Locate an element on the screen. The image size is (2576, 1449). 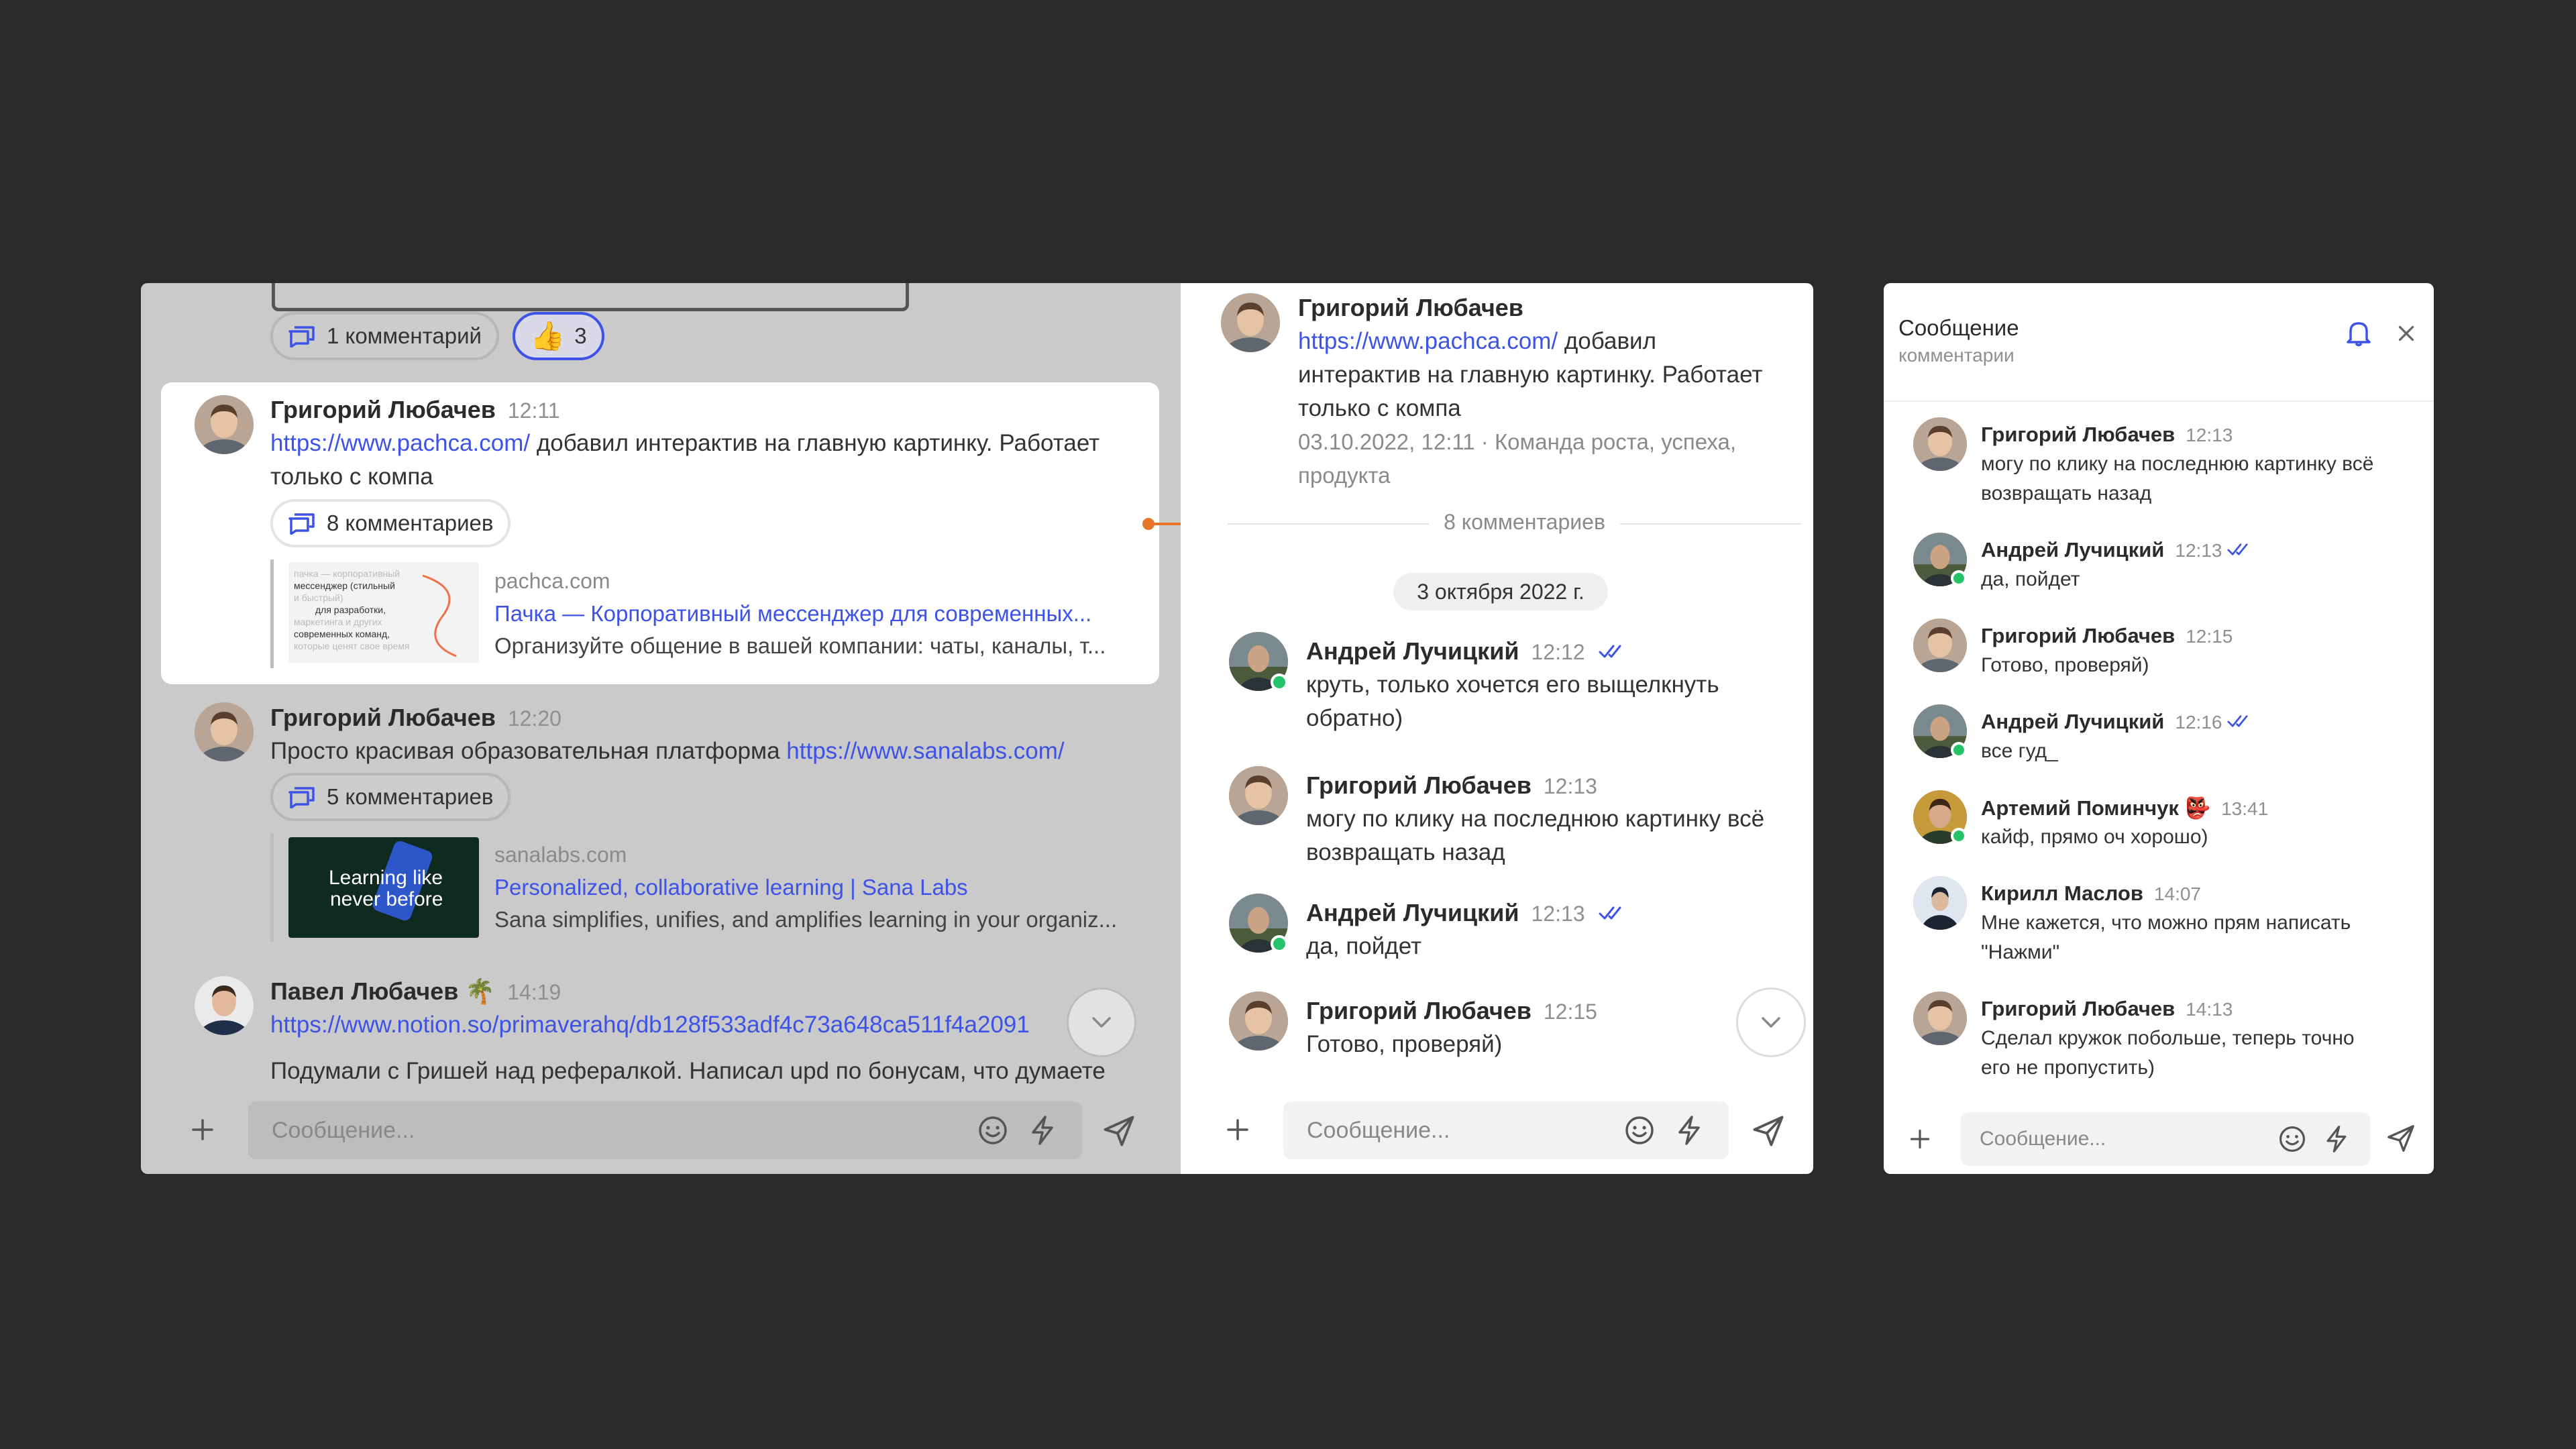
message-author: Григорий Любачев 12:13 is located at coordinates (1451, 785).